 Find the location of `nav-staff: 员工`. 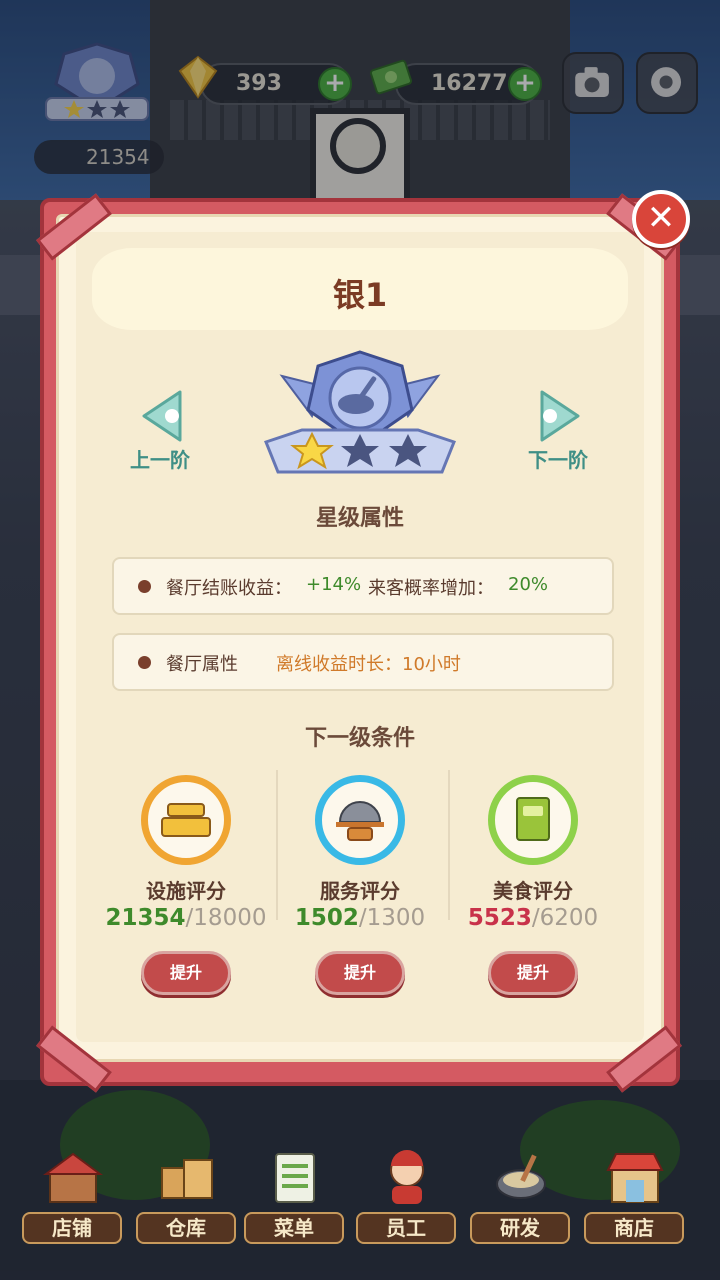

nav-staff: 员工 is located at coordinates (406, 1195).